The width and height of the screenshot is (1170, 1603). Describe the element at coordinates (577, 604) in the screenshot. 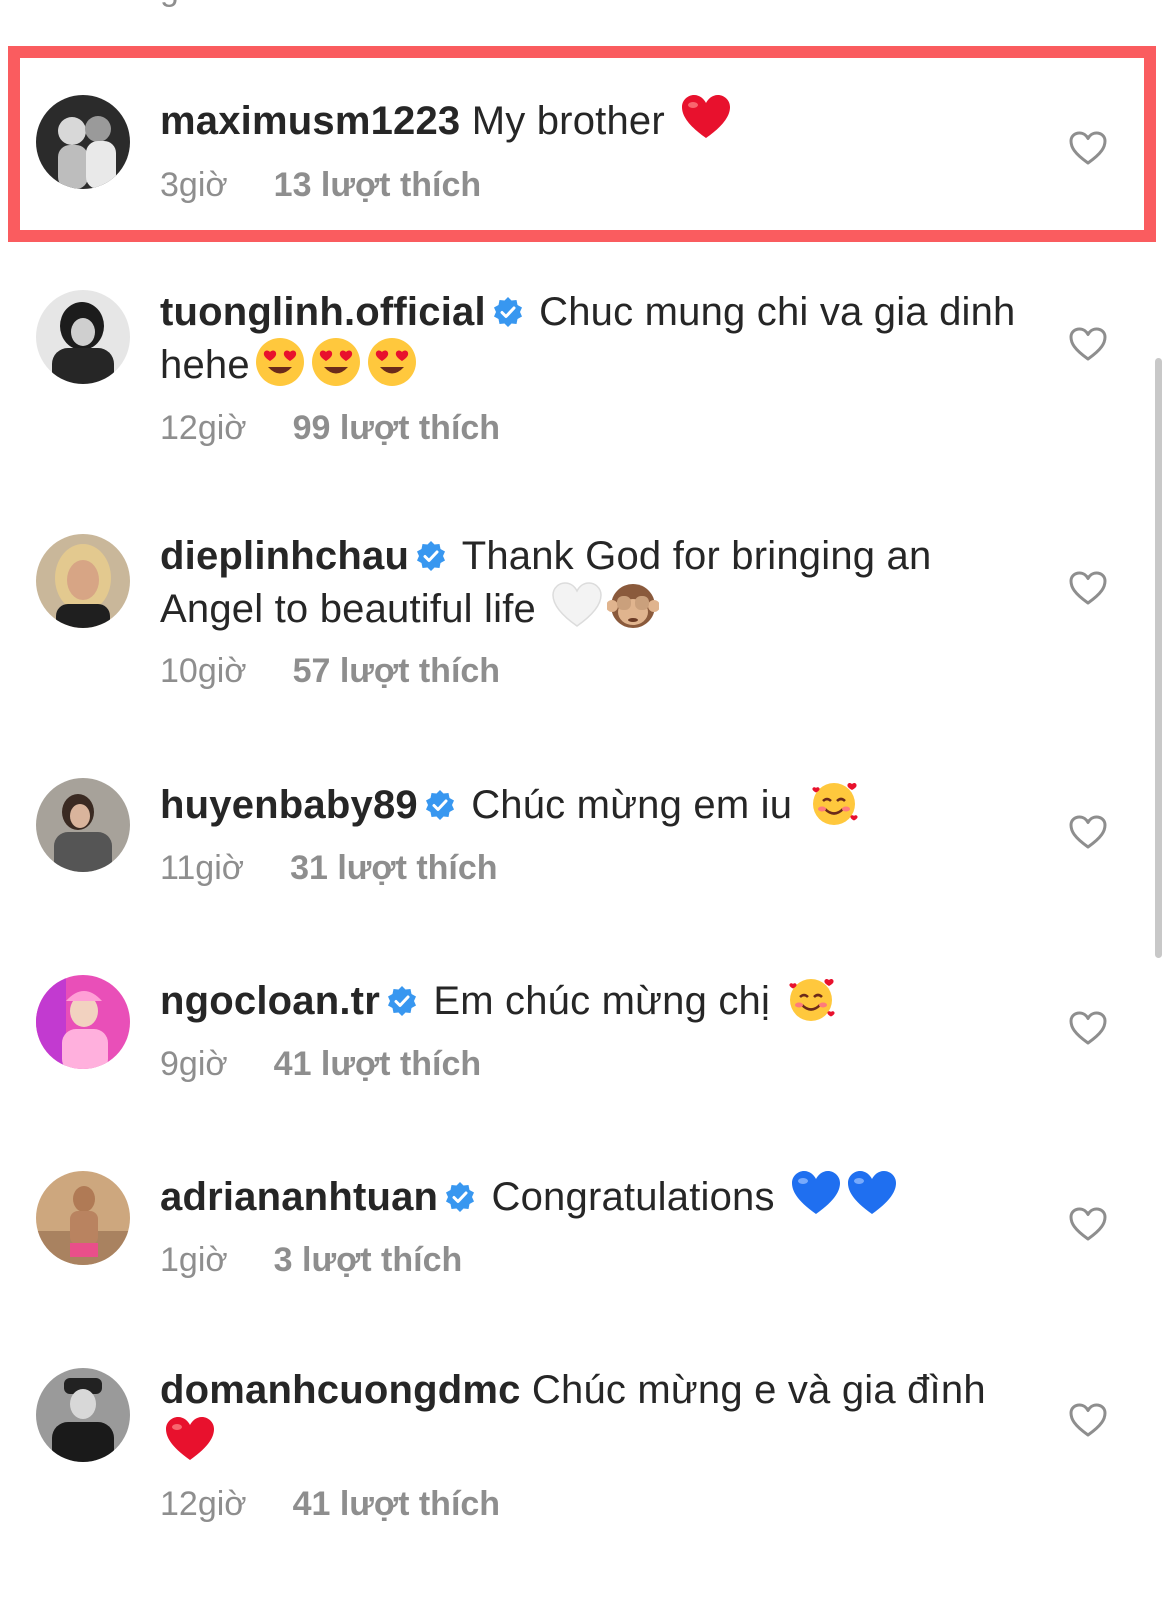

I see `white-heart-emoji` at that location.